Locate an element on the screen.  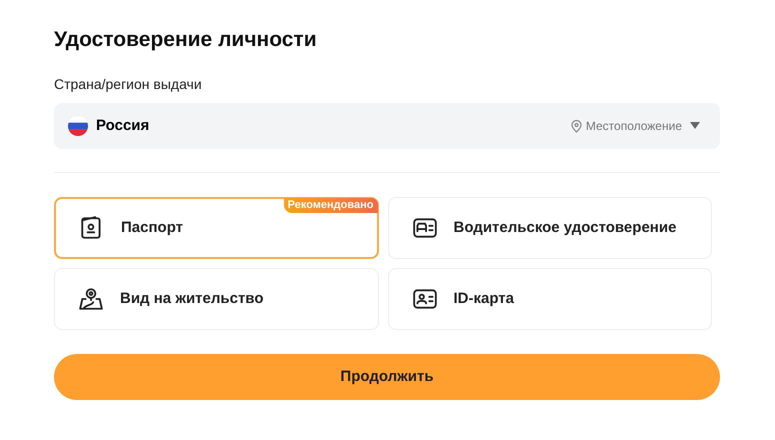
document-option: Вид на жительство is located at coordinates (216, 299).